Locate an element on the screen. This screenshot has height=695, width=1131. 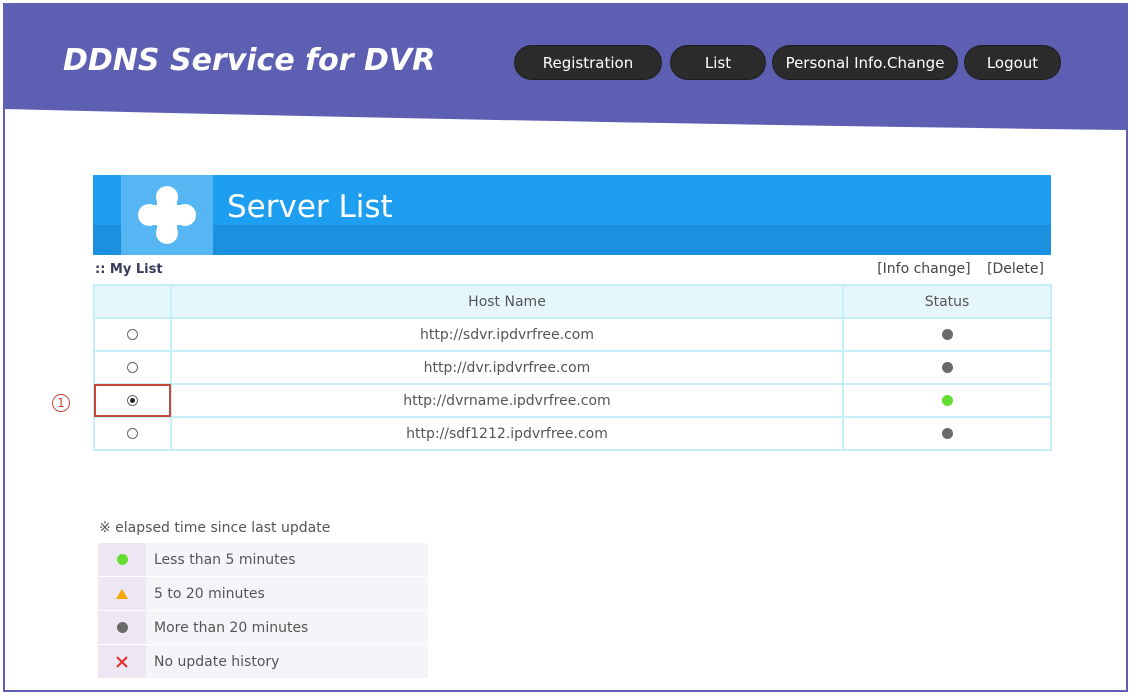
legend-item: Less than 5 minutes is located at coordinates (263, 559).